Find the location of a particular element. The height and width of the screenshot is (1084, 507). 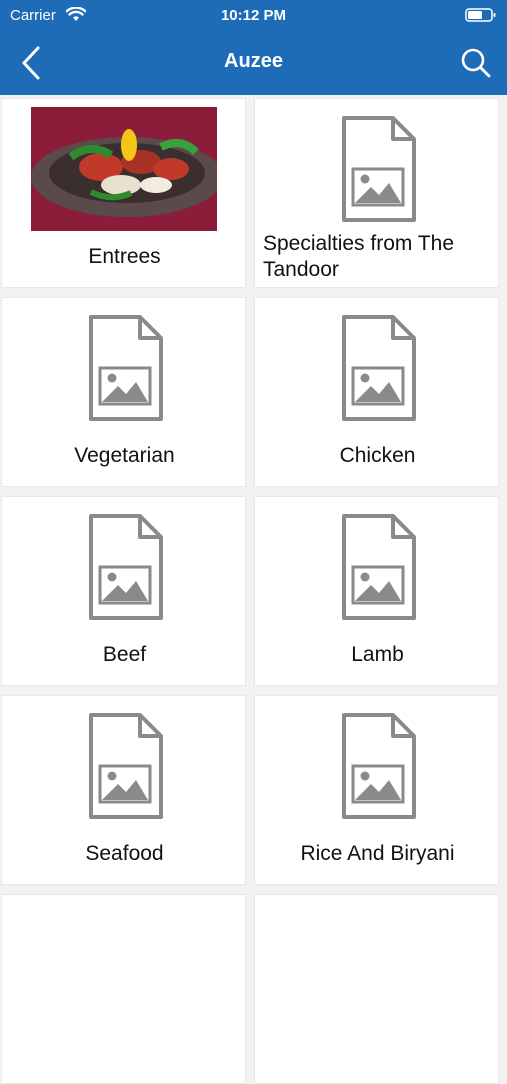

category-tile-tandoor: Specialties from The Tandoor is located at coordinates (376, 193).